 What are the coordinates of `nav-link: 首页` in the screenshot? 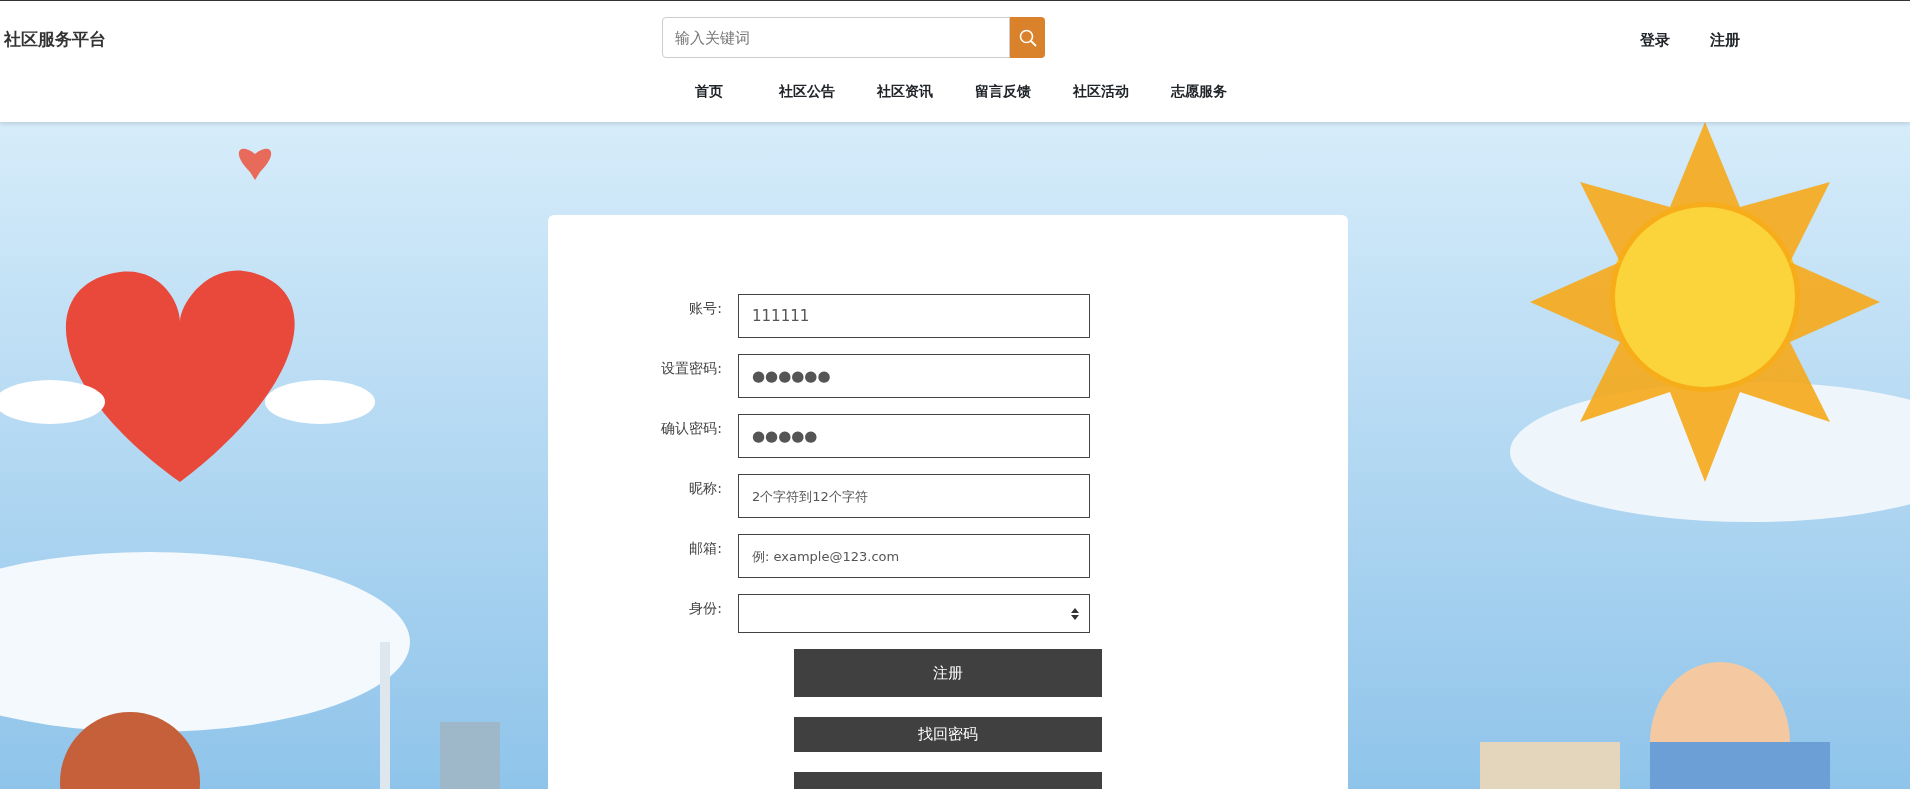 It's located at (709, 91).